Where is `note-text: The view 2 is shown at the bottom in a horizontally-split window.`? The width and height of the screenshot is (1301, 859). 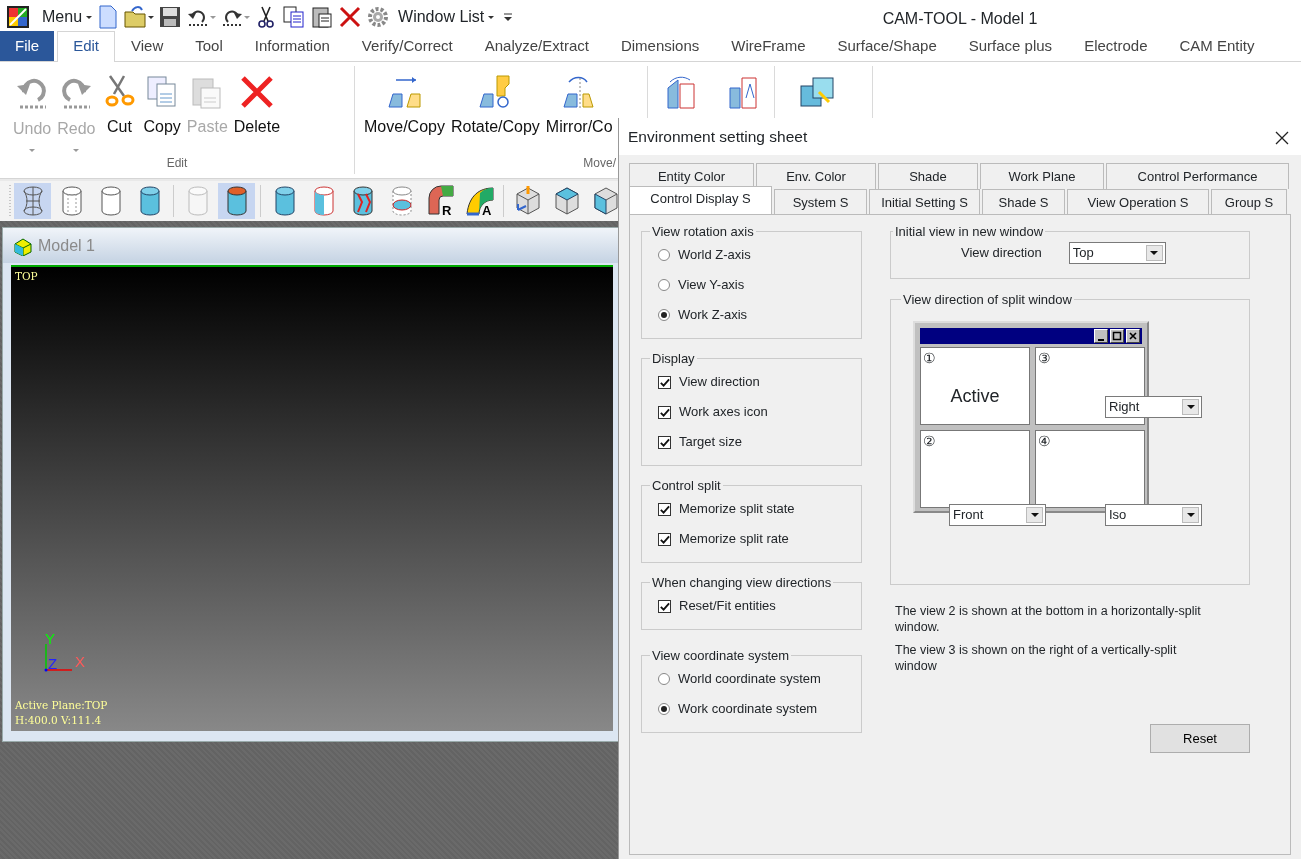
note-text: The view 2 is shown at the bottom in a horizontally-split window. is located at coordinates (1048, 619).